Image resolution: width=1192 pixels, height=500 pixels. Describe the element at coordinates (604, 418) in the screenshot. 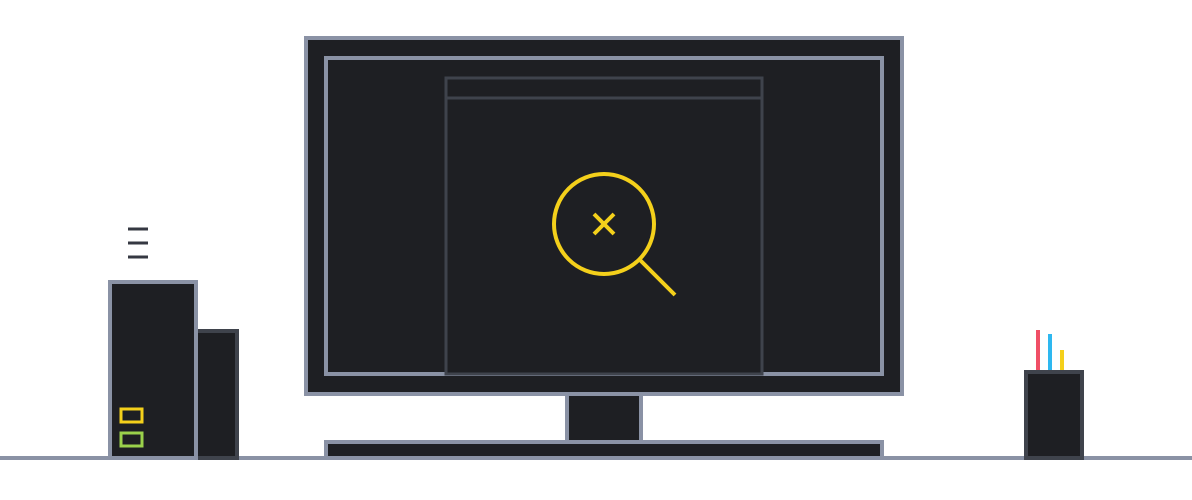

I see `monitor-stand-neck` at that location.